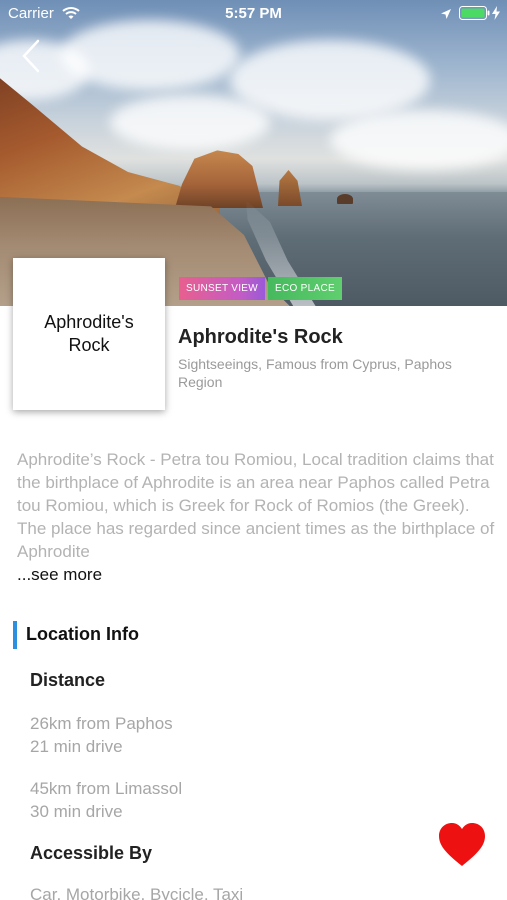 The height and width of the screenshot is (900, 507). What do you see at coordinates (137, 892) in the screenshot?
I see `accessible-by-value: Car, Motorbike, Bycicle, Taxi` at bounding box center [137, 892].